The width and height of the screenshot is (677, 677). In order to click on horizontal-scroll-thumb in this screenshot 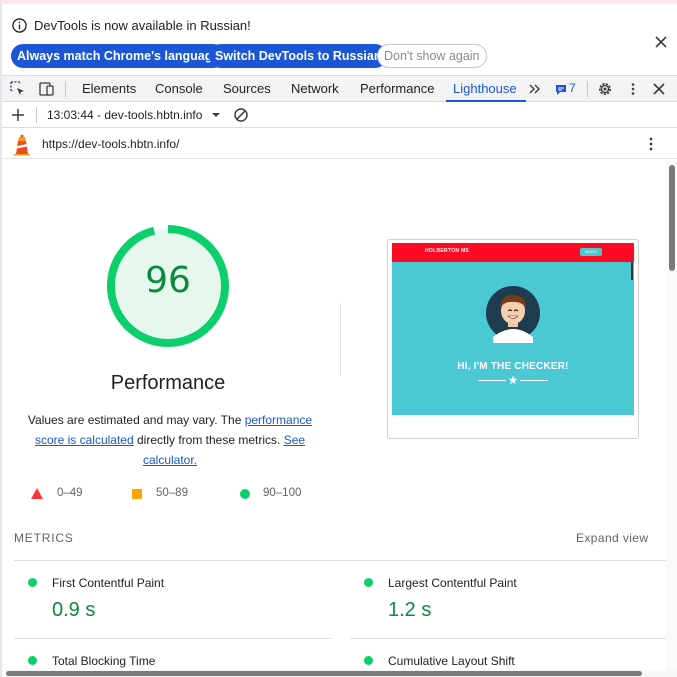, I will do `click(324, 673)`.